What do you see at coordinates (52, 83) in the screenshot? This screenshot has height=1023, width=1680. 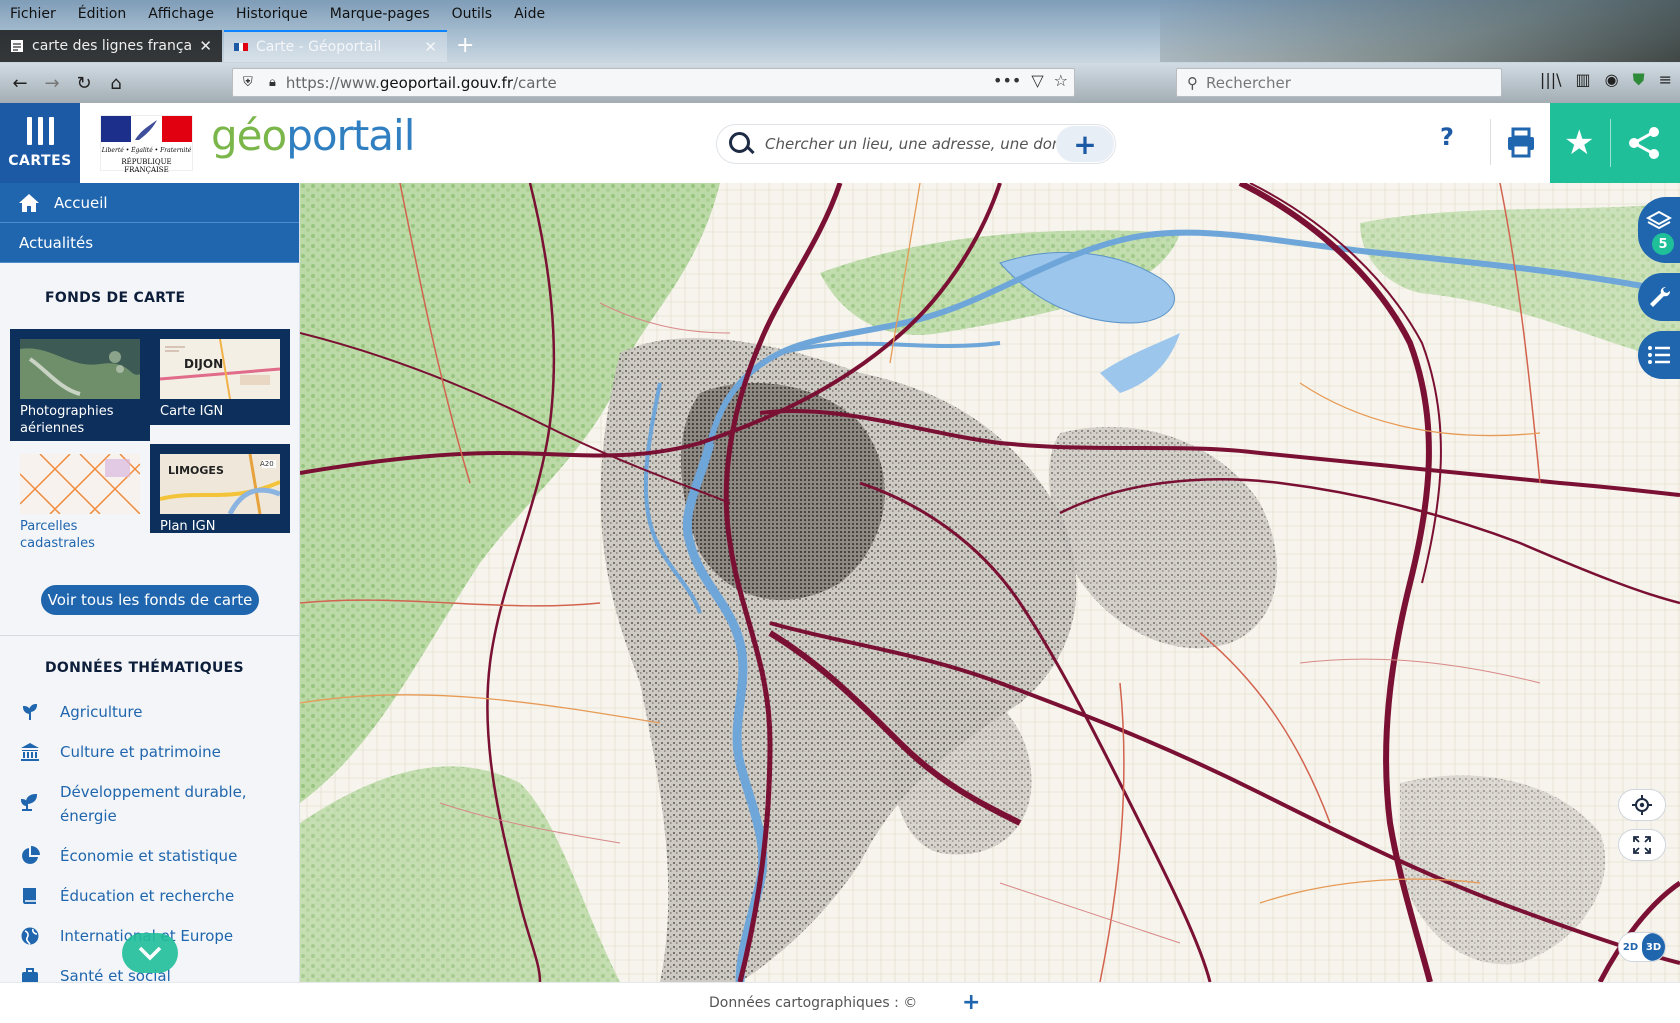 I see `forward-icon: →` at bounding box center [52, 83].